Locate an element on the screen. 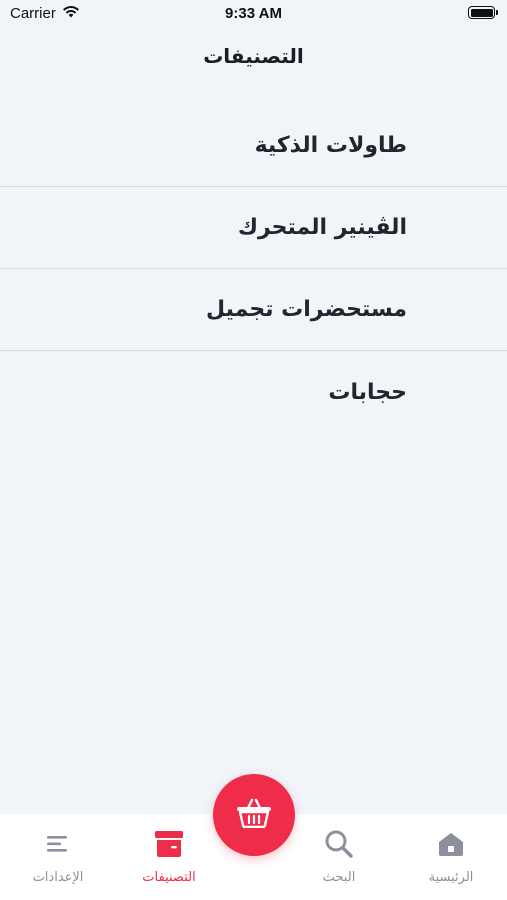 The width and height of the screenshot is (507, 900). battery-level is located at coordinates (481, 12).